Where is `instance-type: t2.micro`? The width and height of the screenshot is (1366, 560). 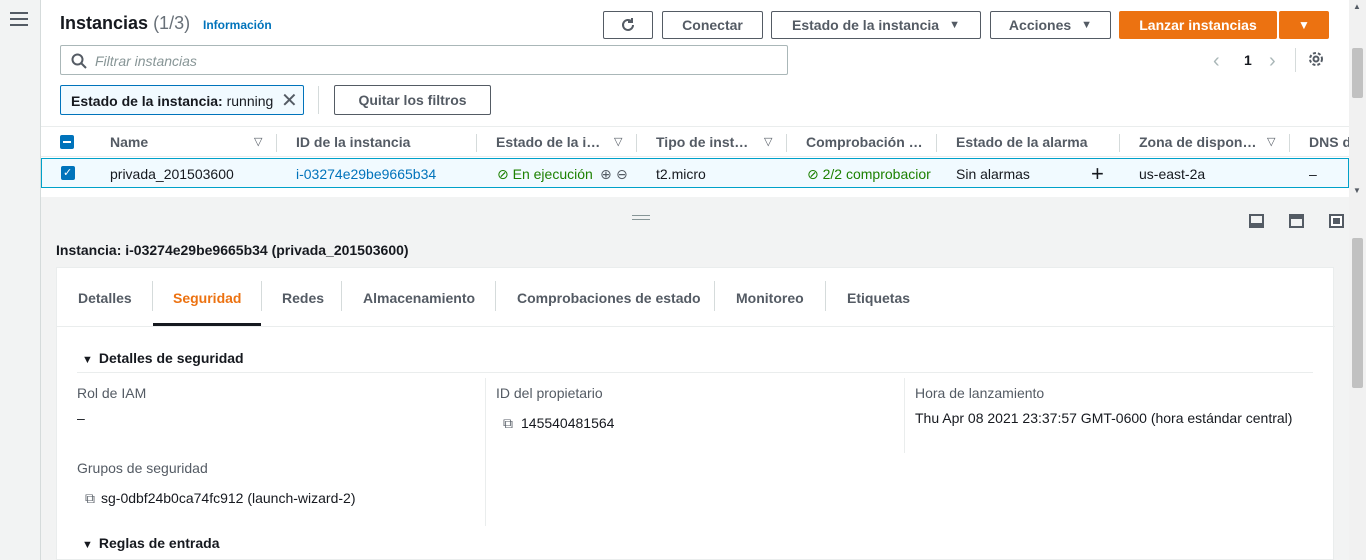
instance-type: t2.micro is located at coordinates (681, 174).